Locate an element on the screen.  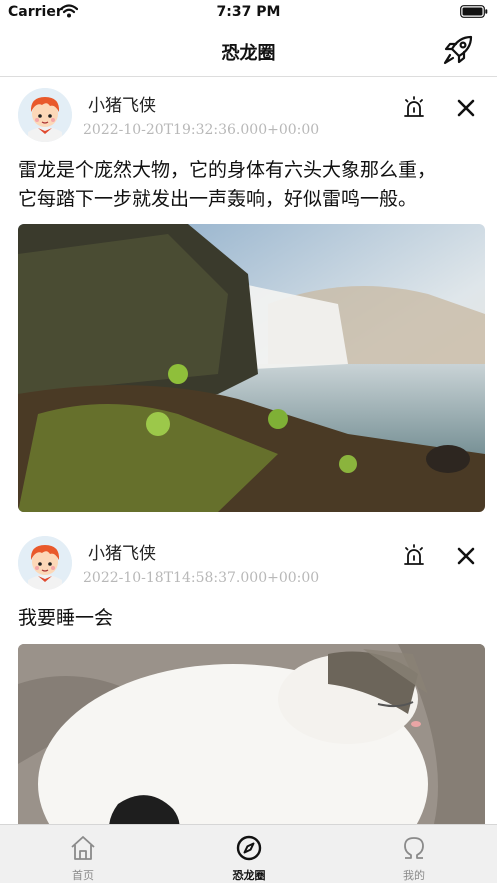
post-text-line: 它每踏下一步就发出一声轰响，好似雷鸣一般。 is located at coordinates (218, 199).